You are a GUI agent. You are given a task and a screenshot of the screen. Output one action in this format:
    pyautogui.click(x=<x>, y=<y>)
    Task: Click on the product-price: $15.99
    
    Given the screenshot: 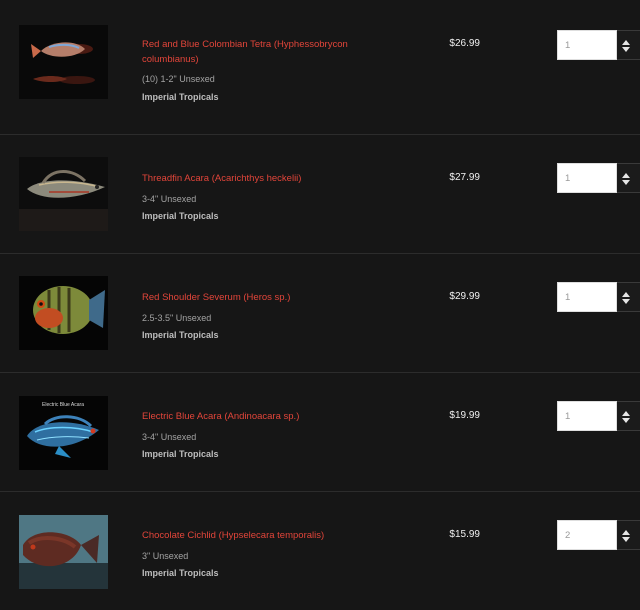 What is the action you would take?
    pyautogui.click(x=464, y=534)
    